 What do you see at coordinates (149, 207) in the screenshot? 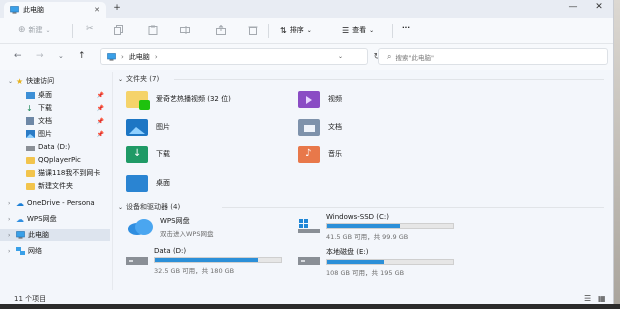
I see `drives-group-header: ⌄ 设备和驱动器 (4)` at bounding box center [149, 207].